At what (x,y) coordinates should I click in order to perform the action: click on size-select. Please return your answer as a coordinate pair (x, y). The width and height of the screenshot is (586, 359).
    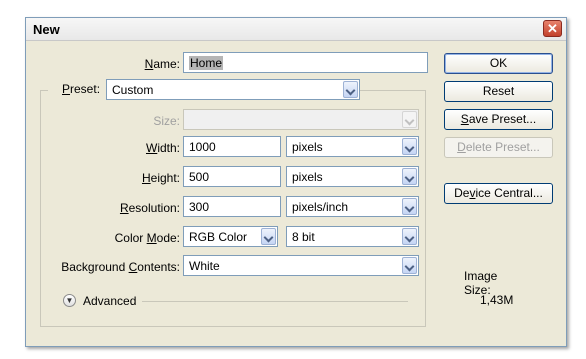
    Looking at the image, I should click on (301, 119).